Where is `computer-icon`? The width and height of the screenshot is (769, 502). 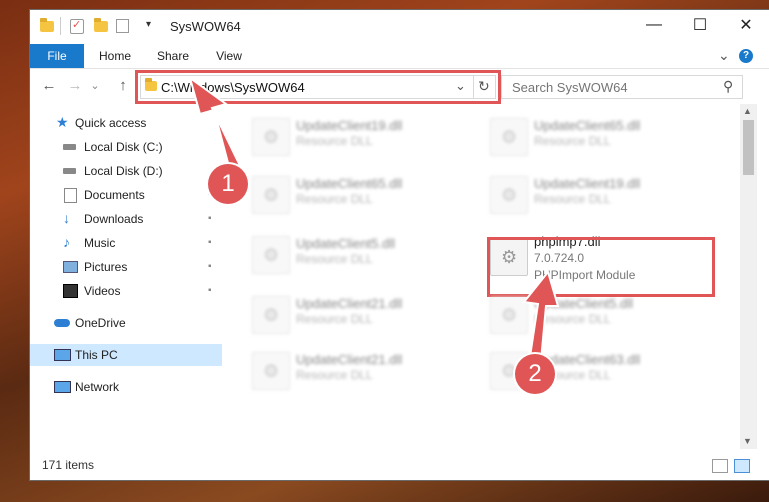
computer-icon is located at coordinates (62, 355).